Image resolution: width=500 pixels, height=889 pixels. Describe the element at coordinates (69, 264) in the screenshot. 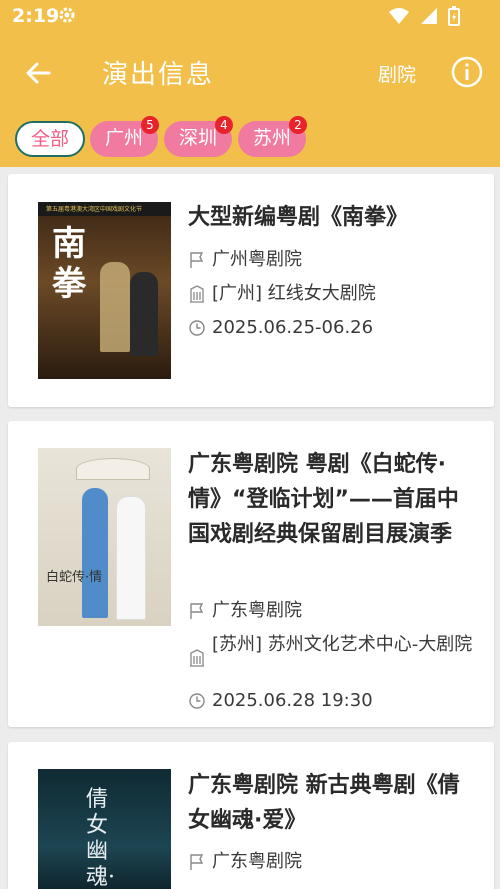

I see `poster-title: 南拳` at that location.